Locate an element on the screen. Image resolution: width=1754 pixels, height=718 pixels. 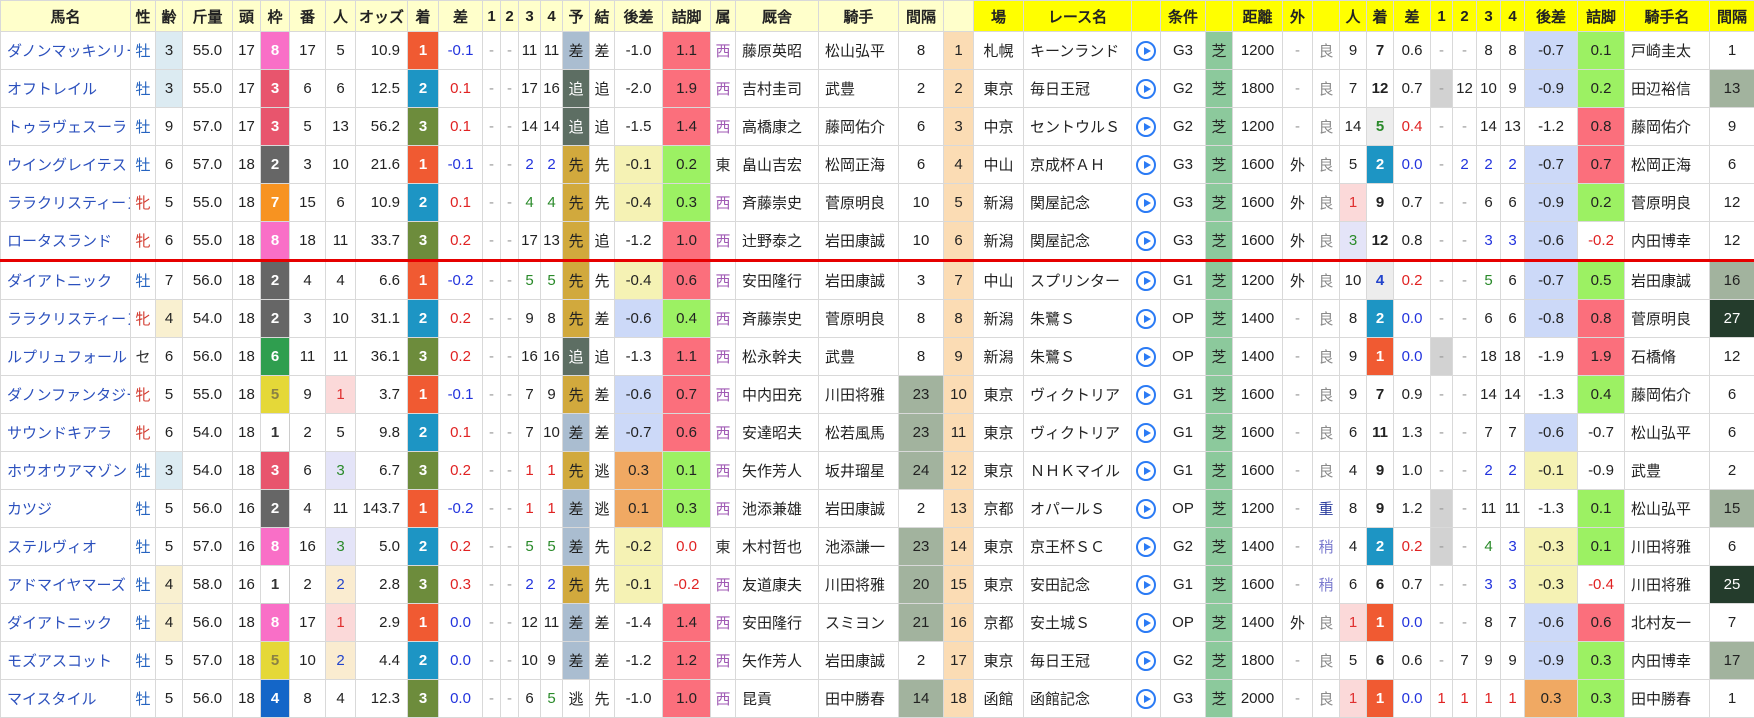
horse-name-link: マイスタイル is located at coordinates (52, 699).